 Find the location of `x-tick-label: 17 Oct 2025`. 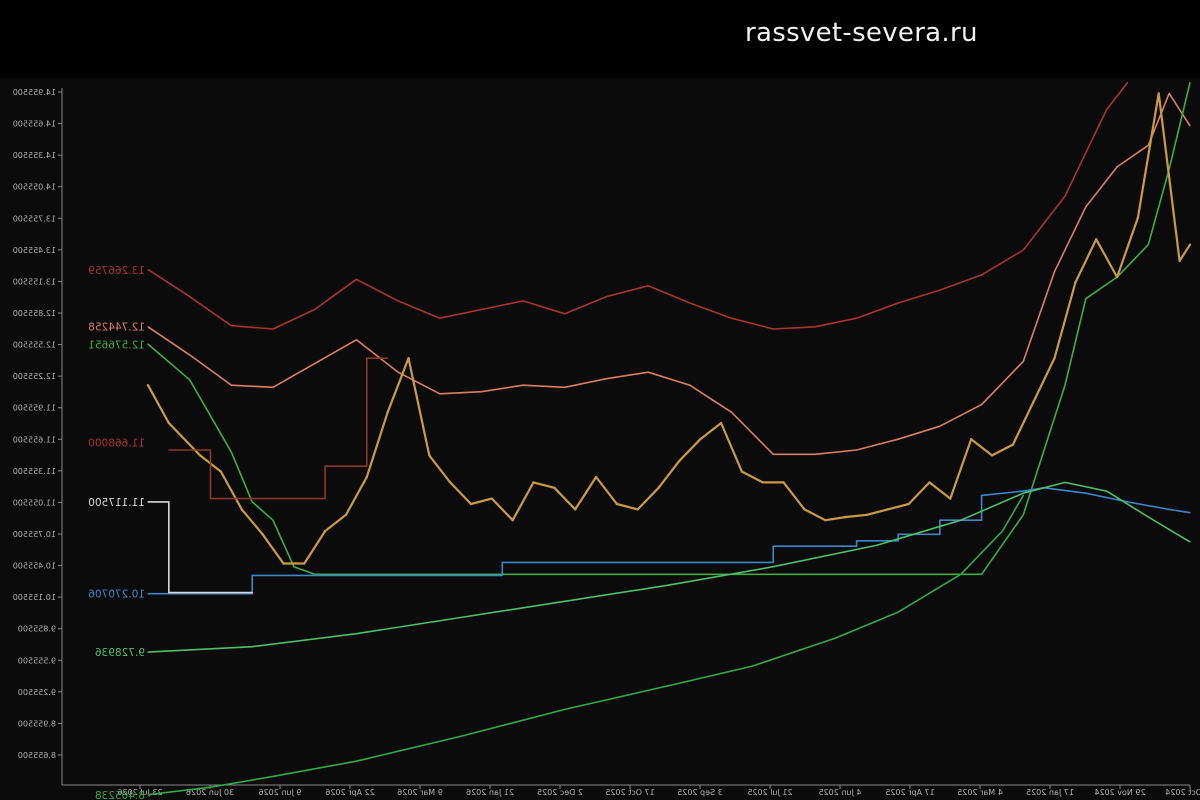

x-tick-label: 17 Oct 2025 is located at coordinates (629, 792).